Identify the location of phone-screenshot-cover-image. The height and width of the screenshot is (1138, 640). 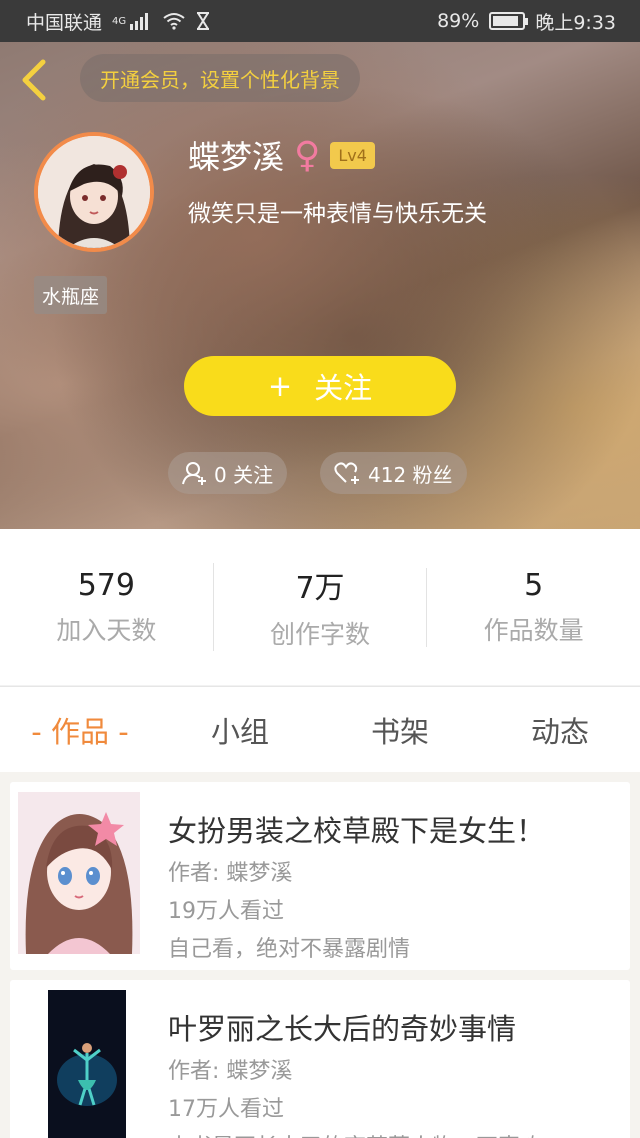
(79, 1064).